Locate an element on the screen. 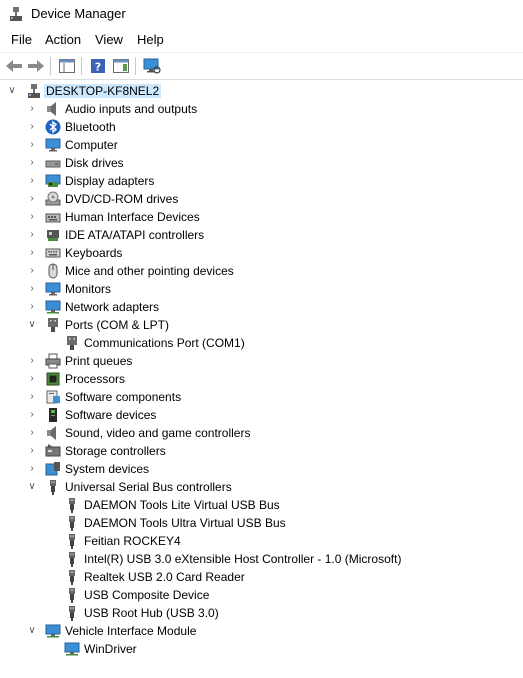 Image resolution: width=523 pixels, height=678 pixels. tree-category-dvd-cd-rom-drives: › DVD/CD-ROM drives is located at coordinates (261, 199).